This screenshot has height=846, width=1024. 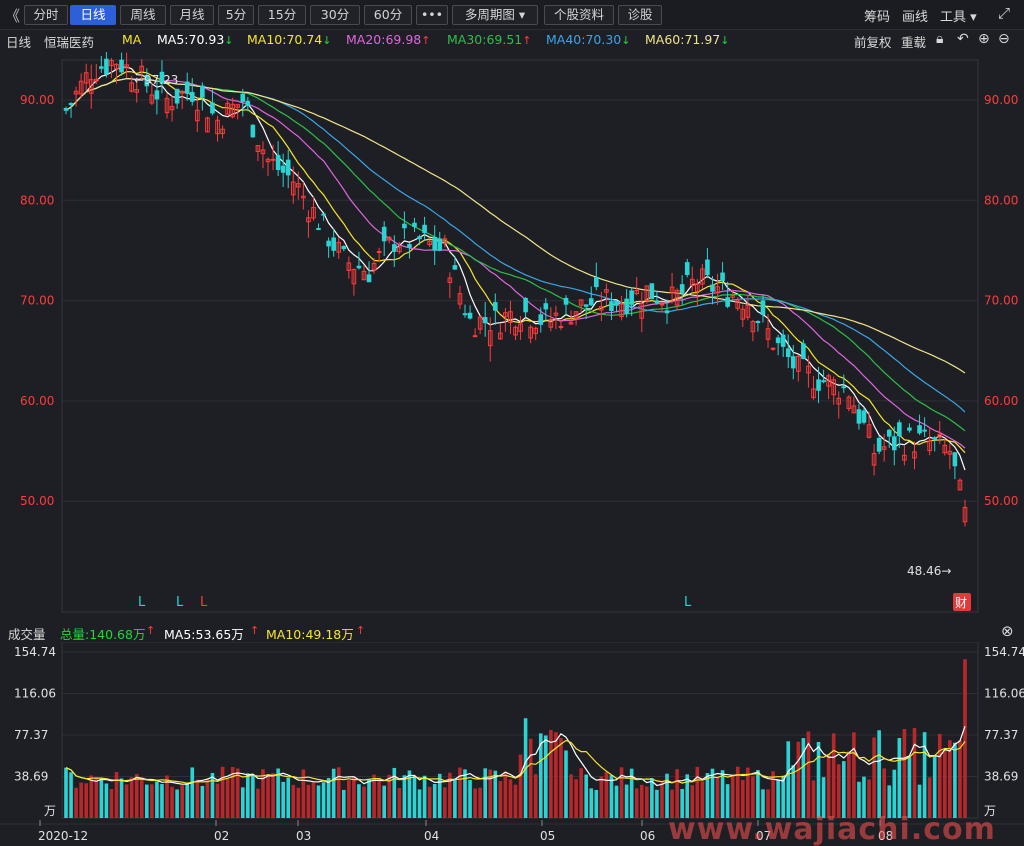 What do you see at coordinates (495, 15) in the screenshot?
I see `period-button-9: 多周期图 ▾` at bounding box center [495, 15].